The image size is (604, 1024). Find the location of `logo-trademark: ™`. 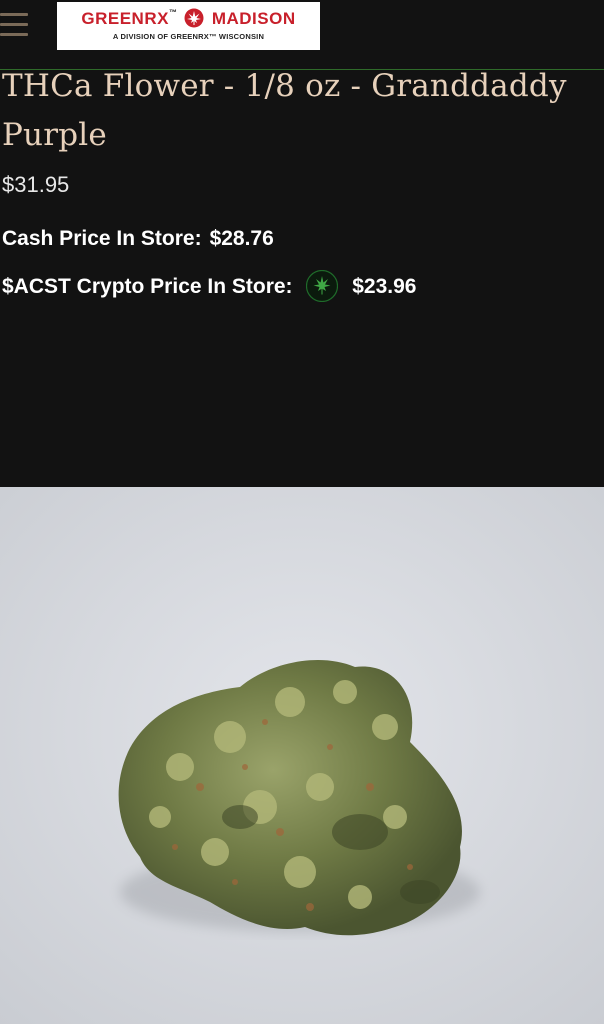

logo-trademark: ™ is located at coordinates (172, 12).